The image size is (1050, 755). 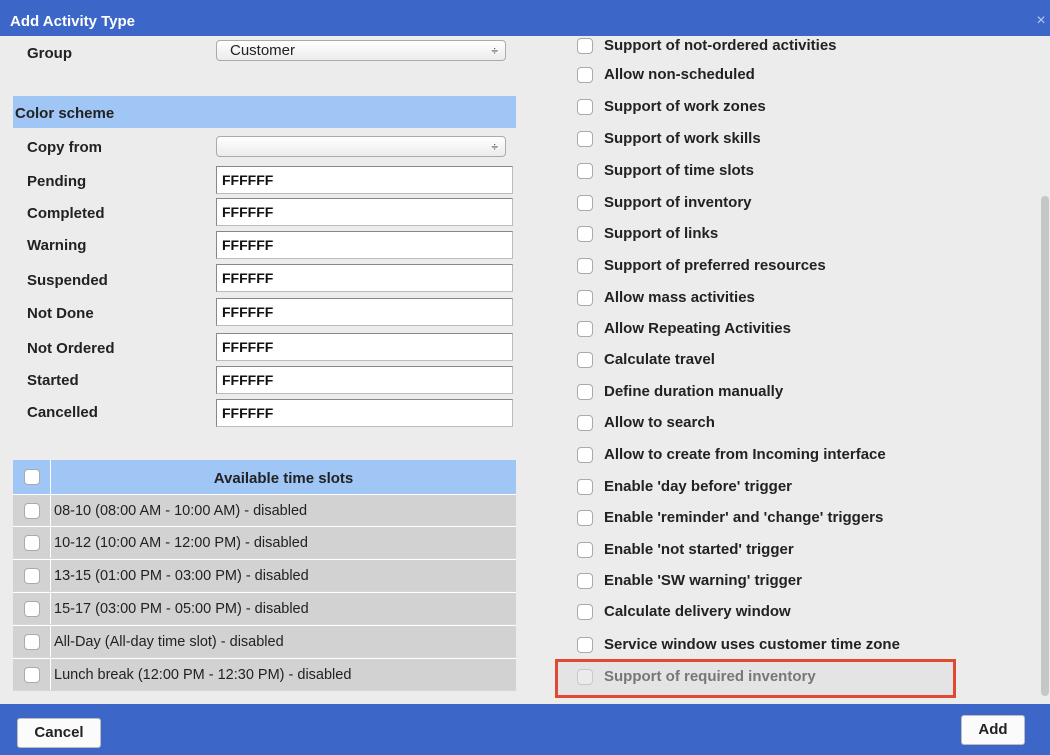 I want to click on option-allow-non-scheduled: Allow non-scheduled, so click(x=777, y=75).